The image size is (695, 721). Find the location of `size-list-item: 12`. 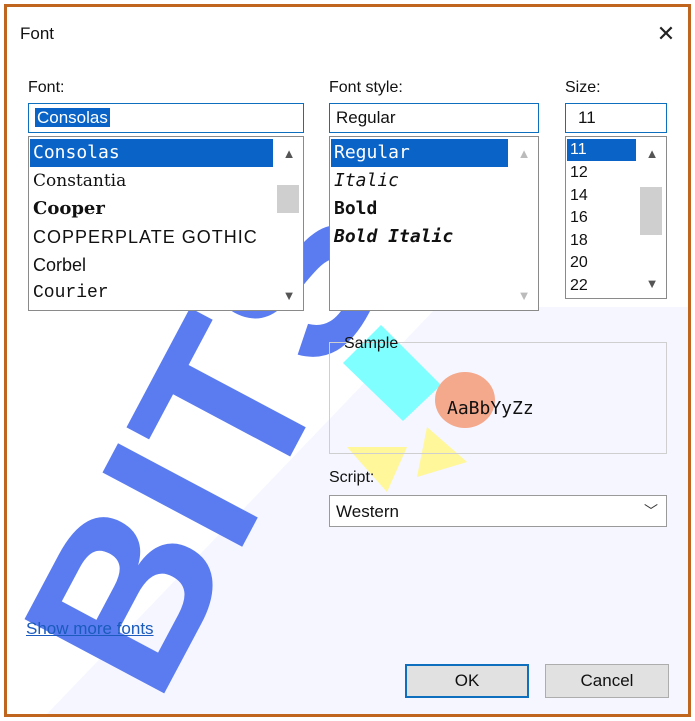

size-list-item: 12 is located at coordinates (601, 173).